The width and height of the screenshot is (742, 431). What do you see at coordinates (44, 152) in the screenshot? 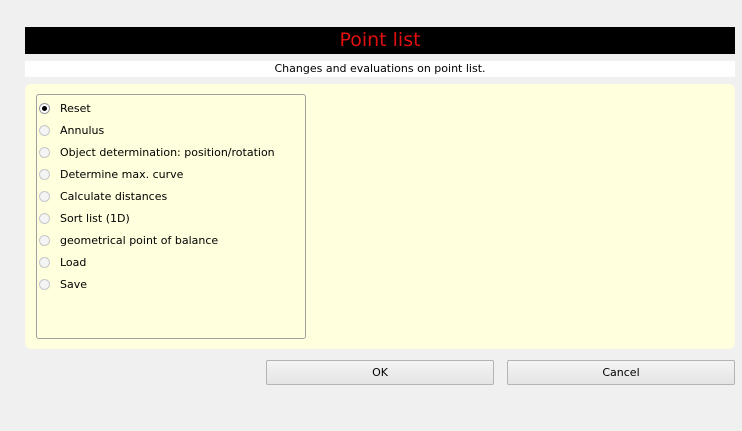
I see `radio-button-object-determination` at bounding box center [44, 152].